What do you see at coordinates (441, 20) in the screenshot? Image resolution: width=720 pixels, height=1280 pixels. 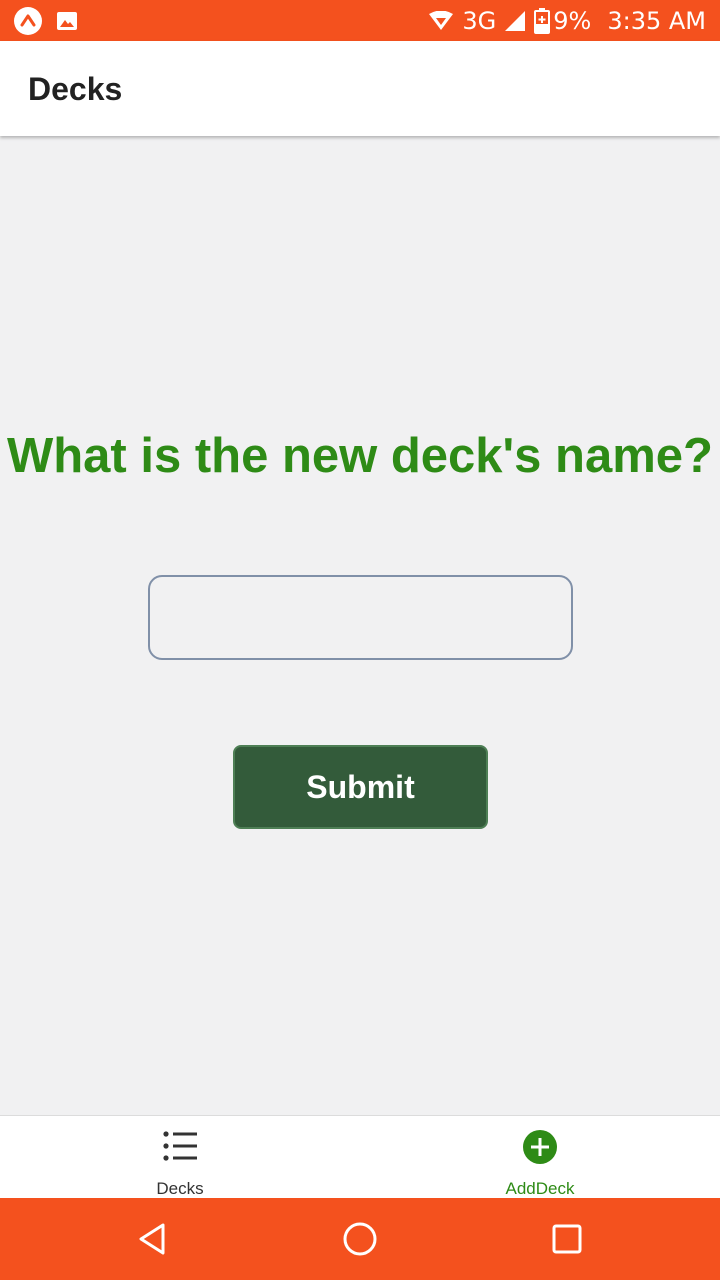 I see `wifi-icon` at bounding box center [441, 20].